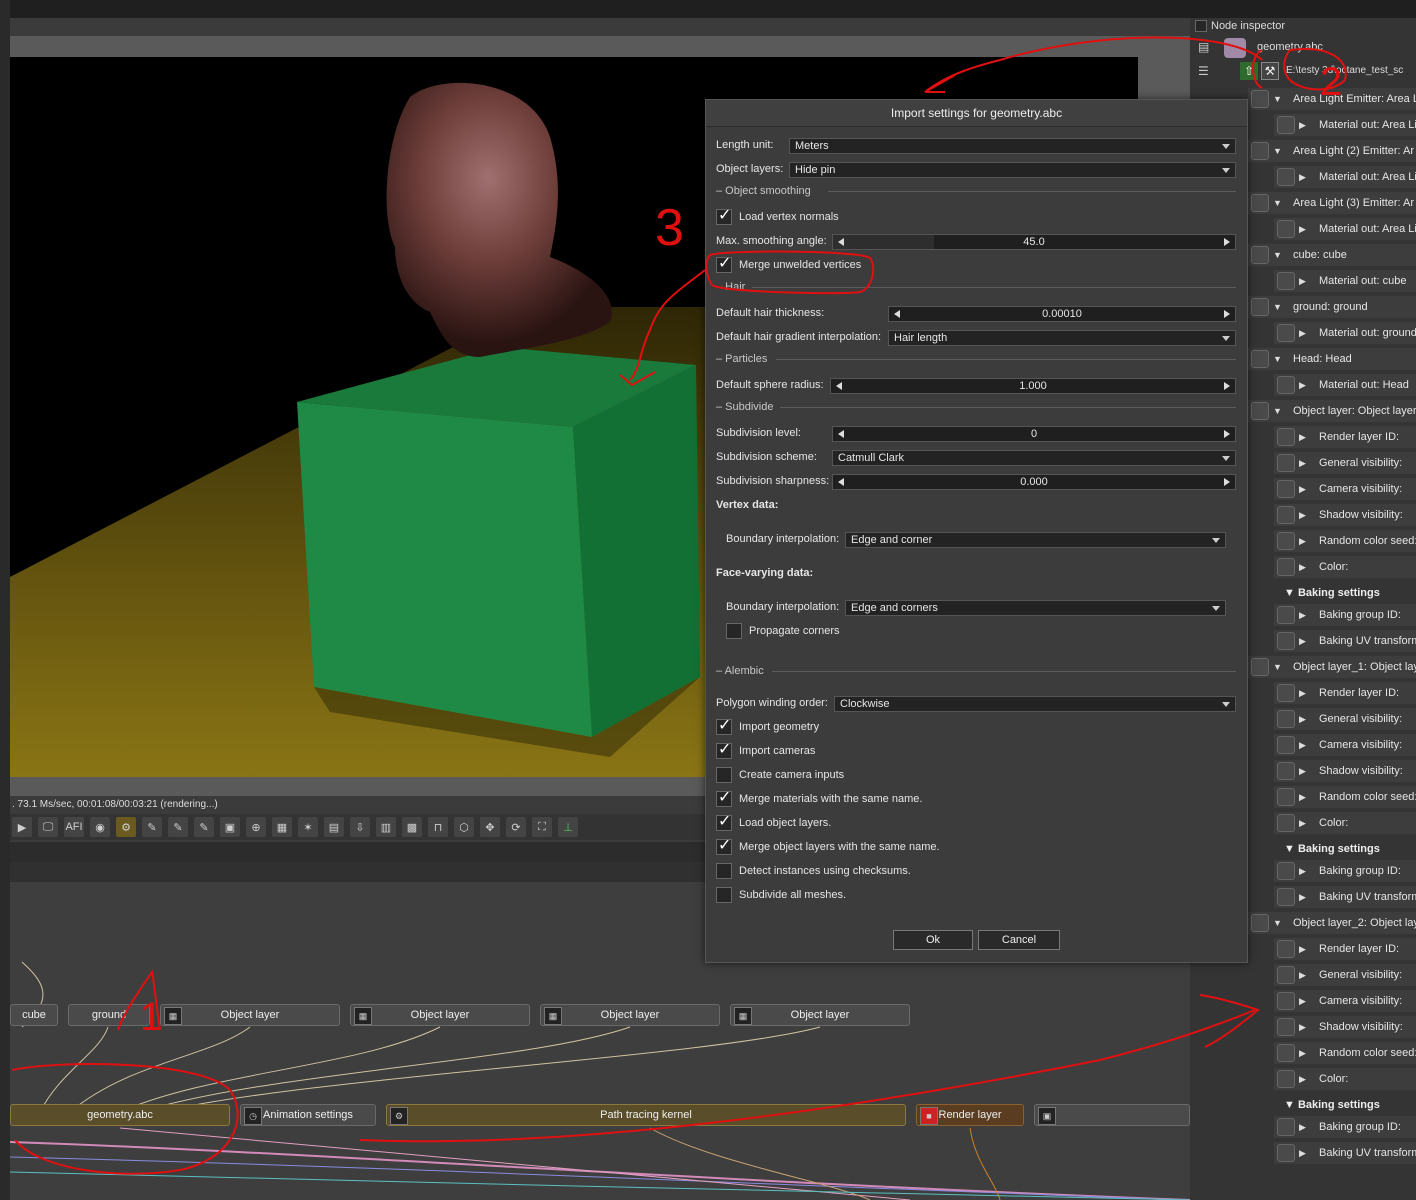 The width and height of the screenshot is (1416, 1200). I want to click on wrench-icon: ⚒, so click(1270, 71).